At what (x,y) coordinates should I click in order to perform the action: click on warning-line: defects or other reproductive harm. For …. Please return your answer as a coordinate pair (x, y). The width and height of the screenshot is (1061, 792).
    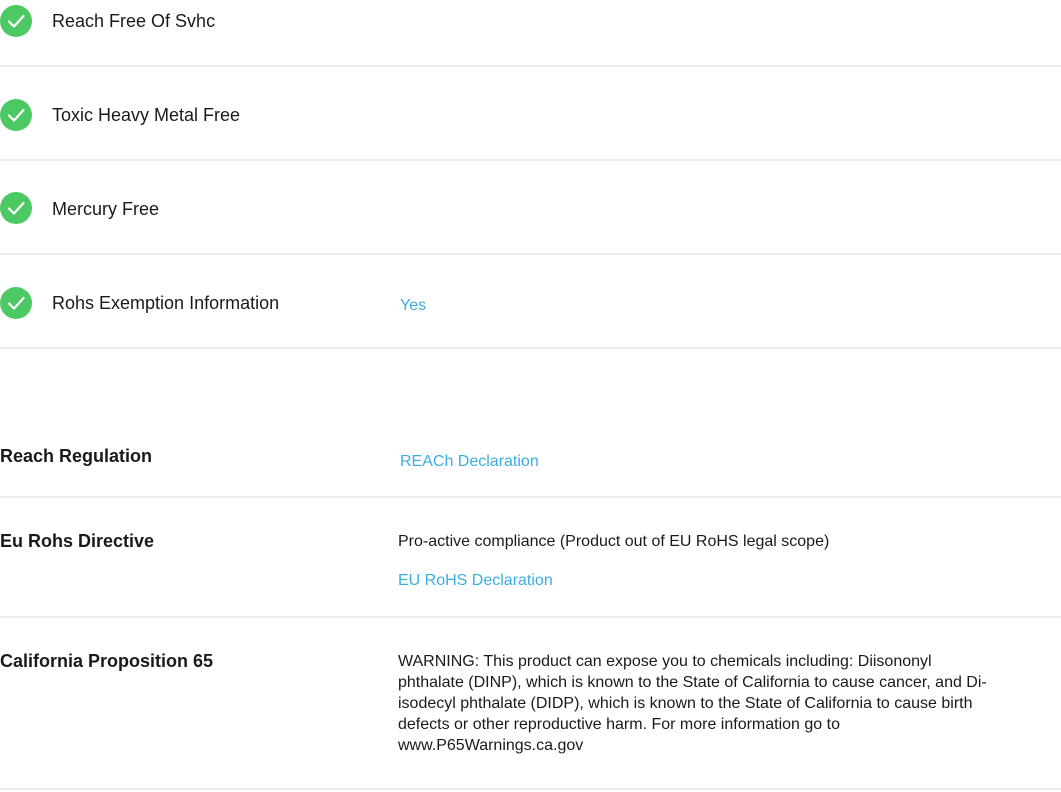
    Looking at the image, I should click on (619, 724).